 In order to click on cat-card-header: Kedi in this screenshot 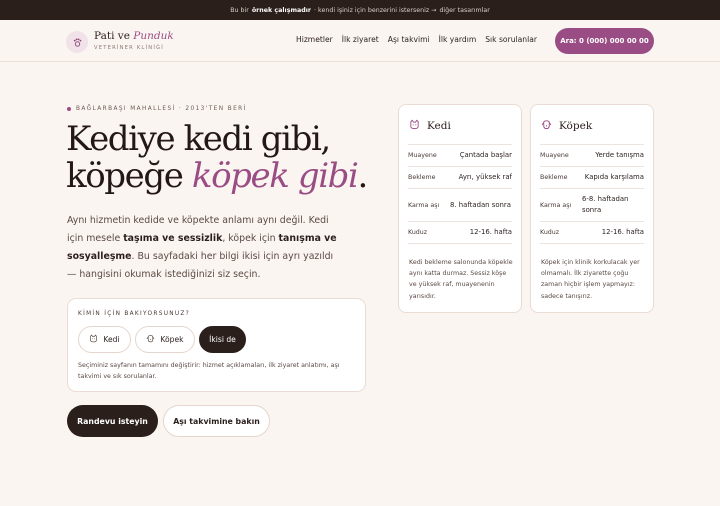, I will do `click(430, 126)`.